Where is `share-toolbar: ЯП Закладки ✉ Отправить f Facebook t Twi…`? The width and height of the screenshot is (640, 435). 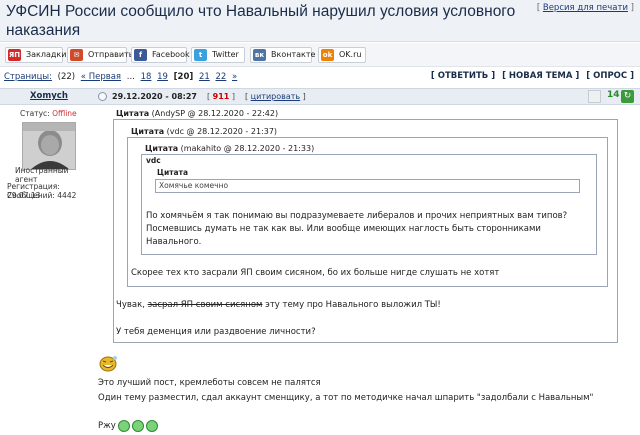
share-toolbar: ЯП Закладки ✉ Отправить f Facebook t Twi… is located at coordinates (320, 55).